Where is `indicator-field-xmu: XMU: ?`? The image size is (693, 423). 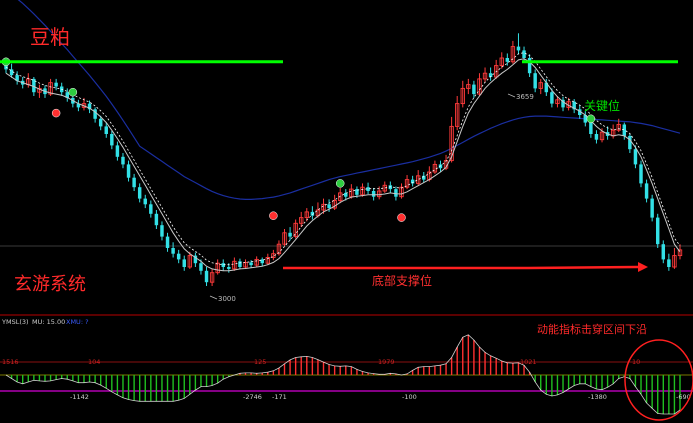 indicator-field-xmu: XMU: ? is located at coordinates (77, 322).